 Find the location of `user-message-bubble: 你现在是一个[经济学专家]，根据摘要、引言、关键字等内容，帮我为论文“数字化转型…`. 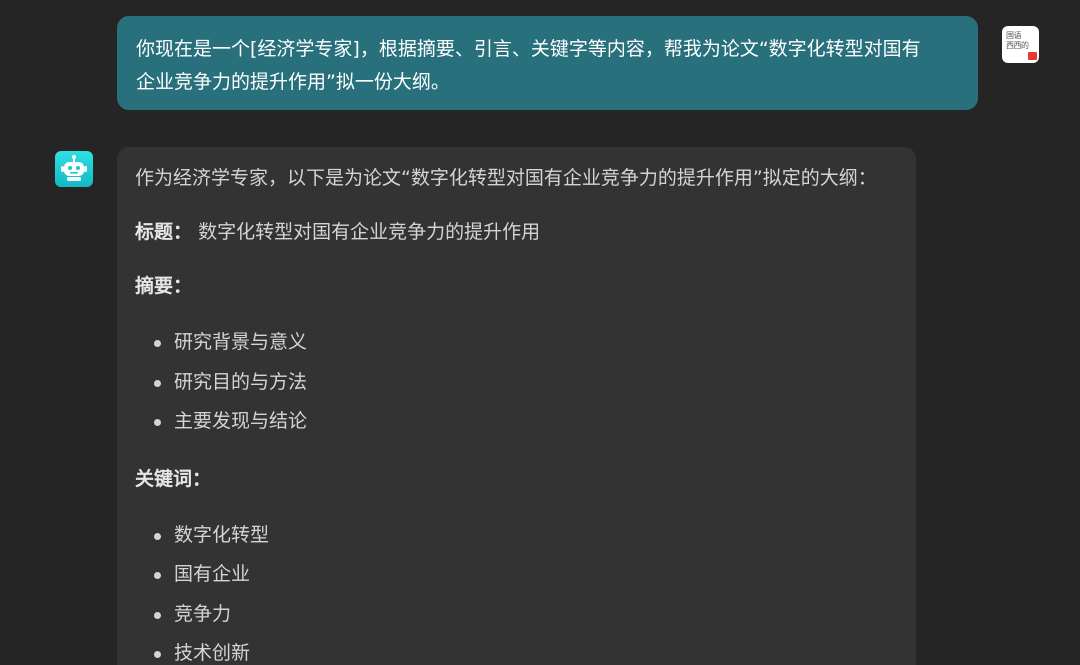

user-message-bubble: 你现在是一个[经济学专家]，根据摘要、引言、关键字等内容，帮我为论文“数字化转型… is located at coordinates (547, 63).